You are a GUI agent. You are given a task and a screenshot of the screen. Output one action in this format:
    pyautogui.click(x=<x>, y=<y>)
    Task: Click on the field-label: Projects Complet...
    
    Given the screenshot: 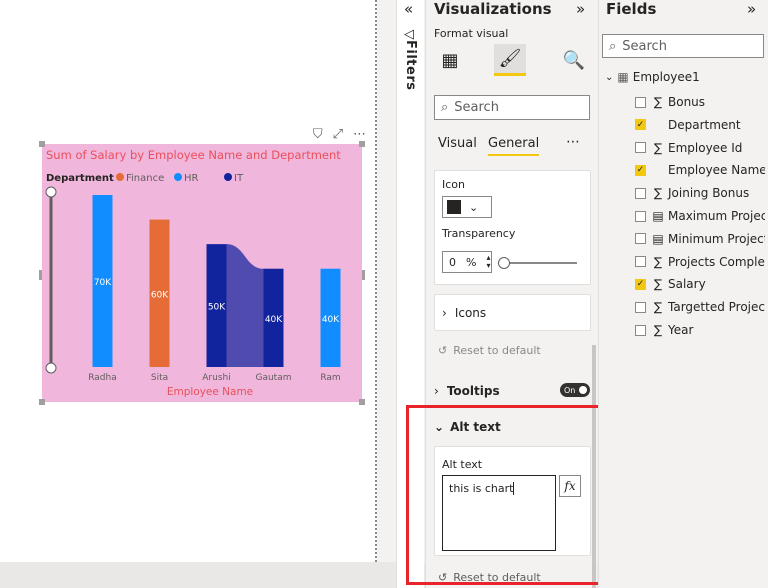 What is the action you would take?
    pyautogui.click(x=716, y=261)
    